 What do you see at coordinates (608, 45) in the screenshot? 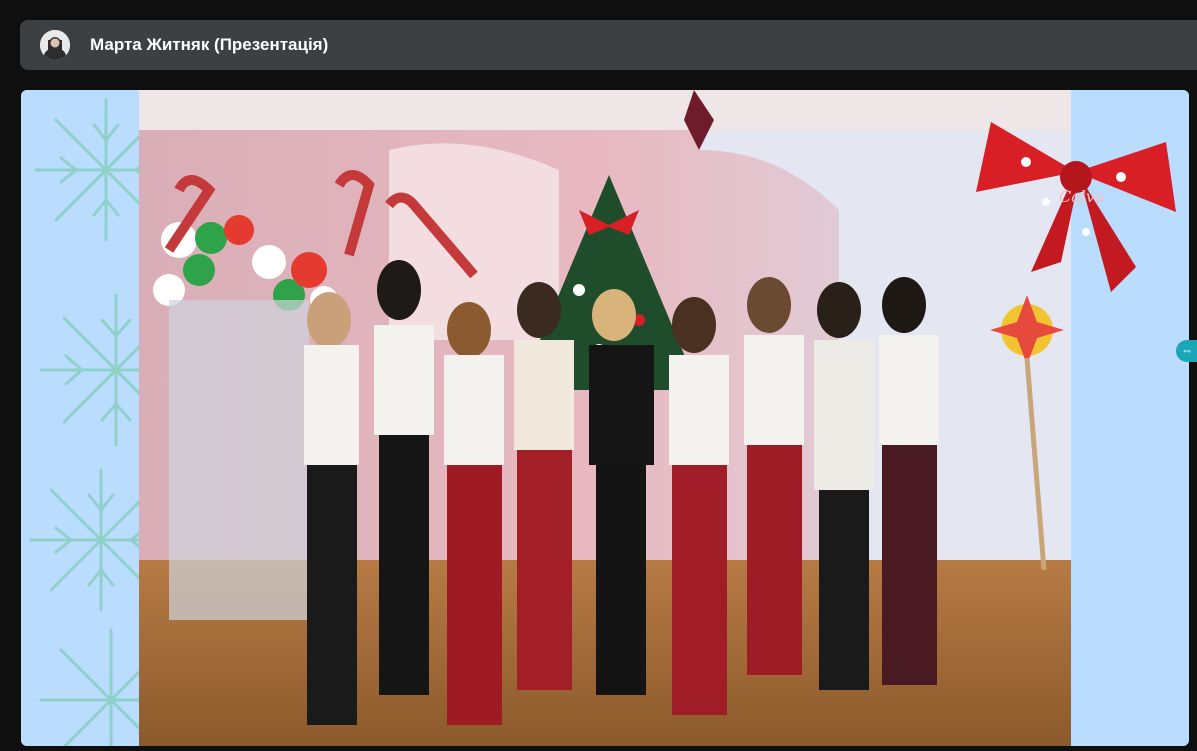
I see `presentation-topbar: Марта Житняк (Презентація)` at bounding box center [608, 45].